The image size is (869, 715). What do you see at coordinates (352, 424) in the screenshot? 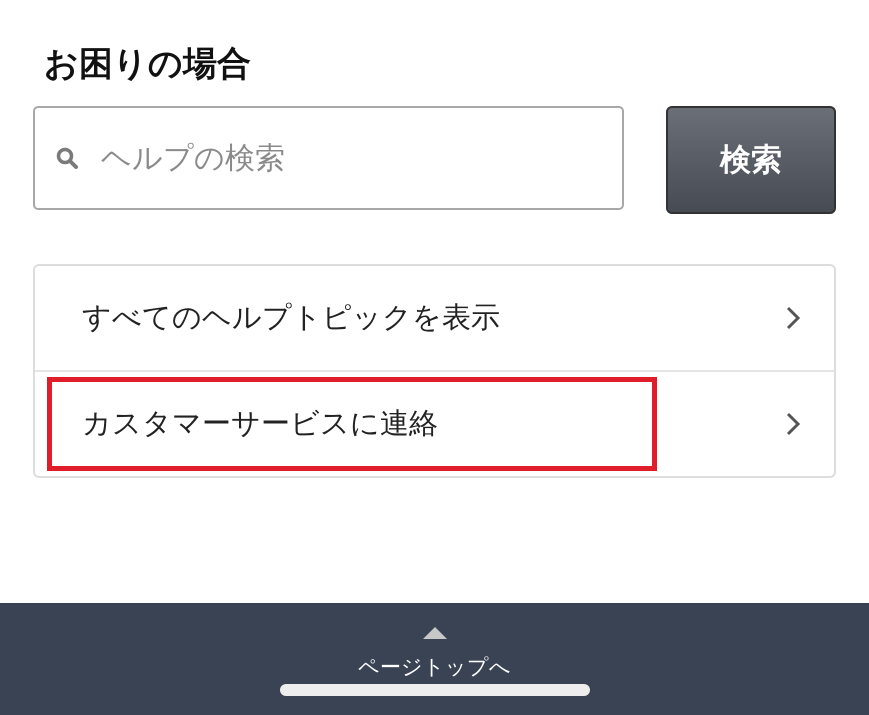
I see `item-label: カスタマーサービスに連絡` at bounding box center [352, 424].